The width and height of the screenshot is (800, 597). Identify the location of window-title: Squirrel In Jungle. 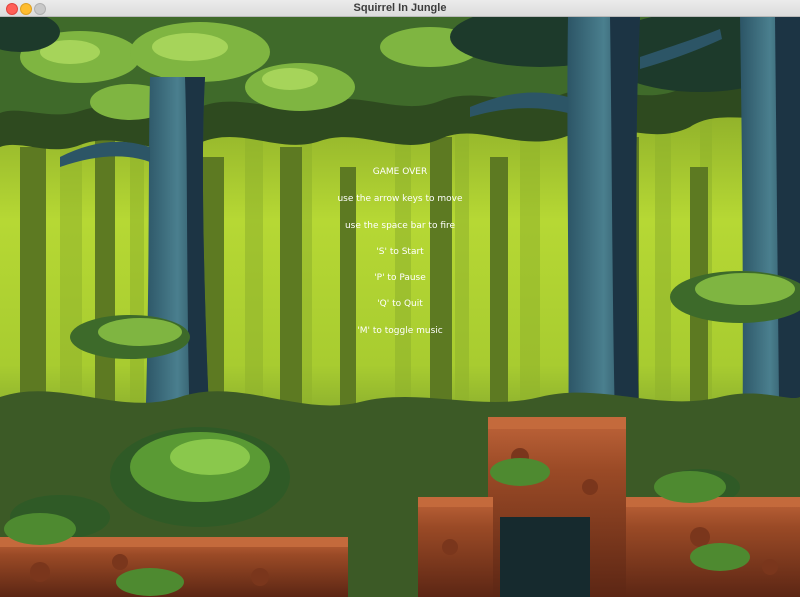
(400, 8).